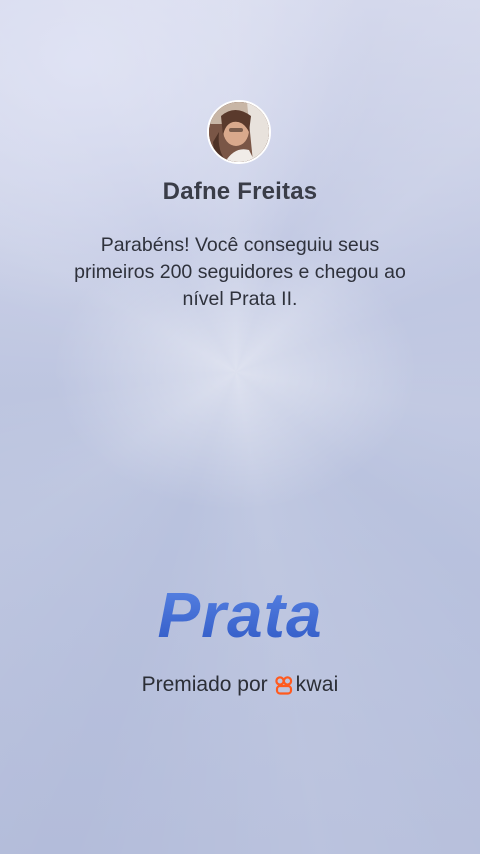 The image size is (480, 854). I want to click on avatar-photo, so click(239, 132).